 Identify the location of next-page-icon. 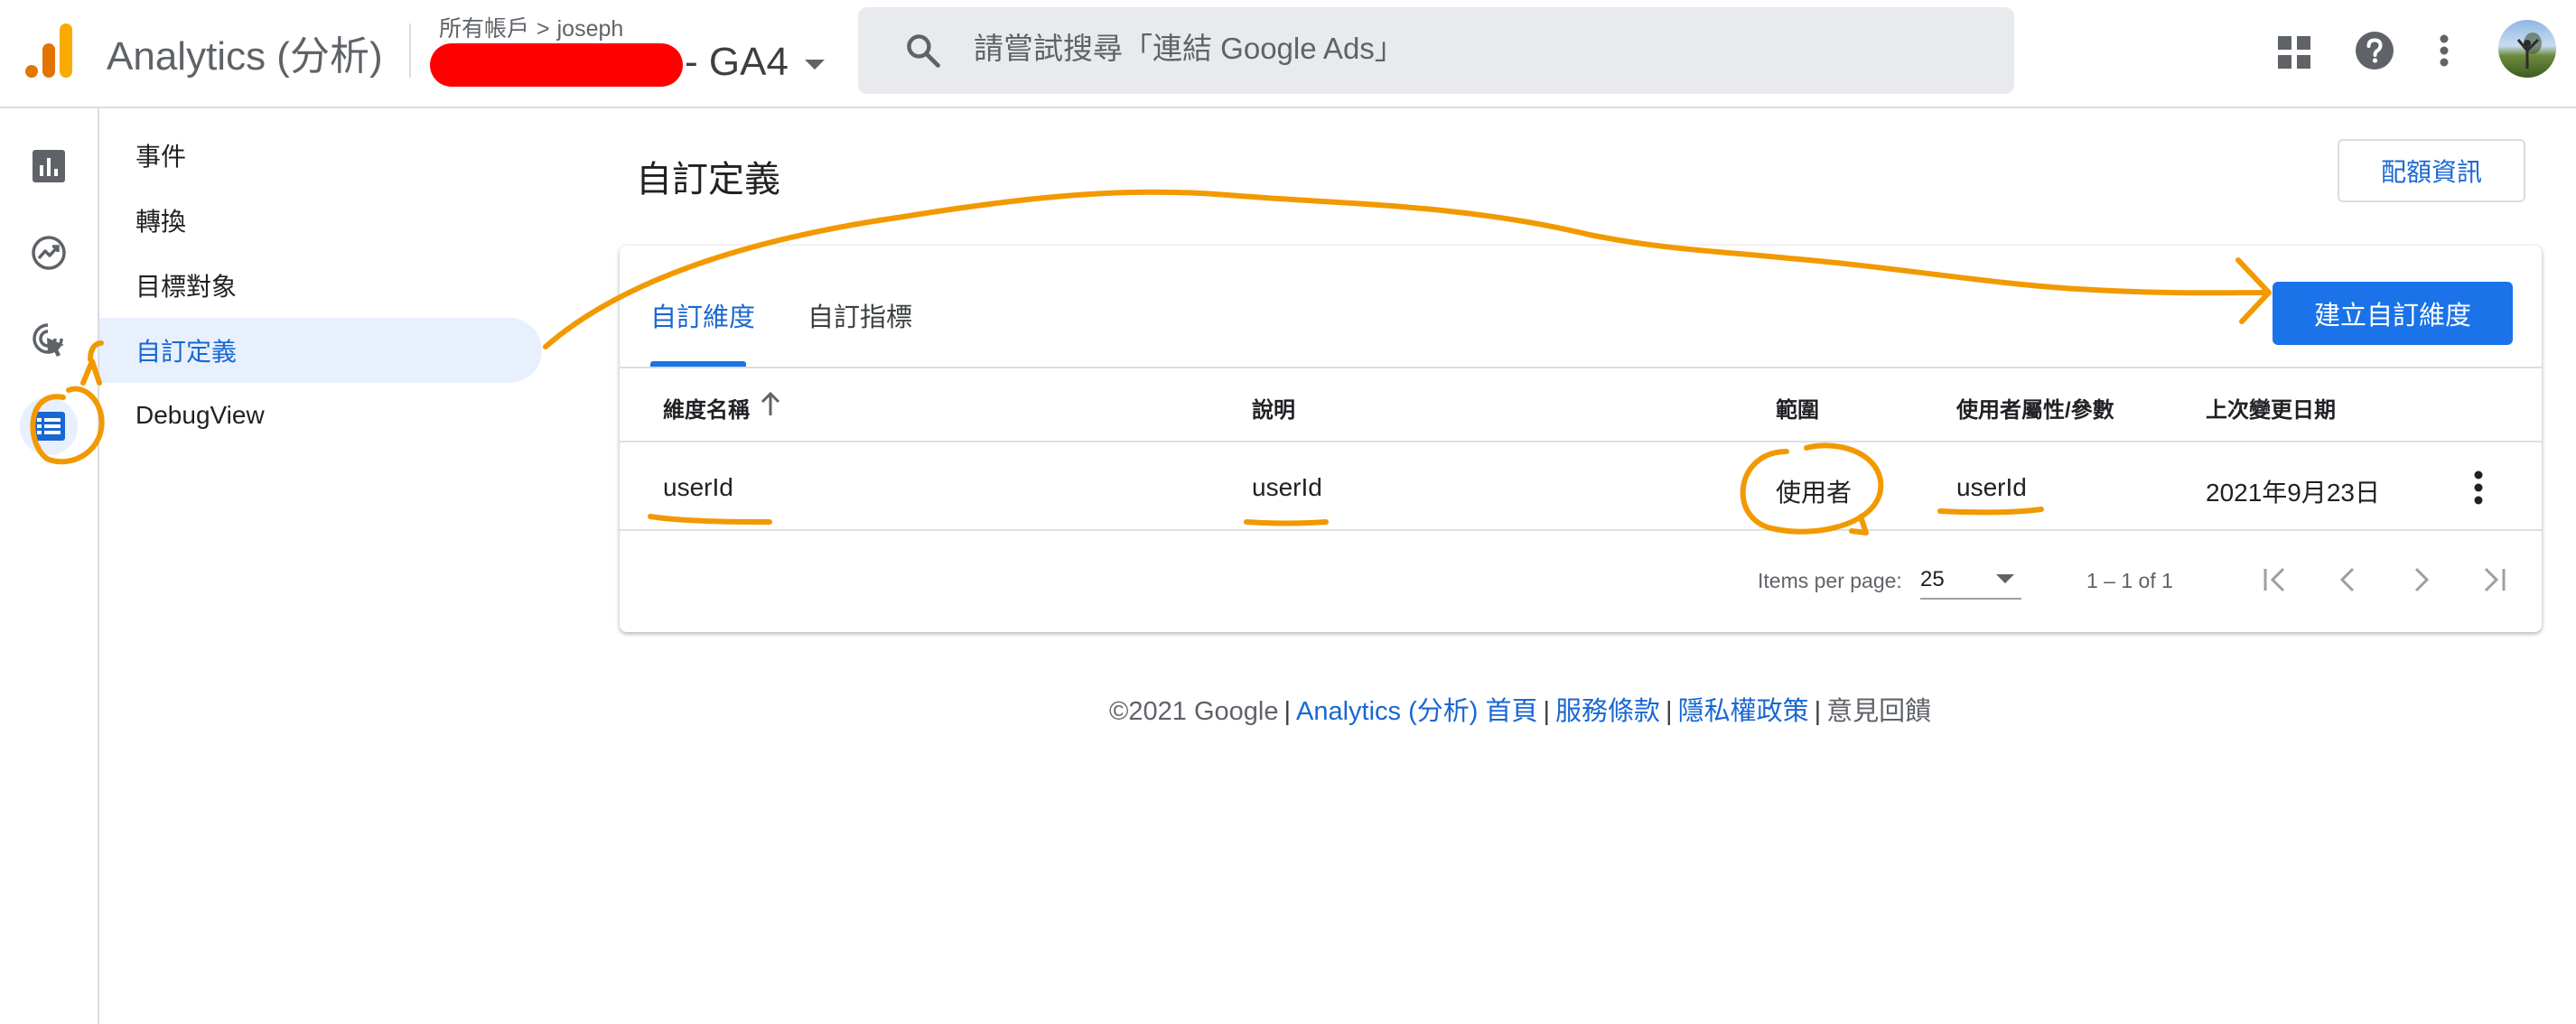
(2421, 580).